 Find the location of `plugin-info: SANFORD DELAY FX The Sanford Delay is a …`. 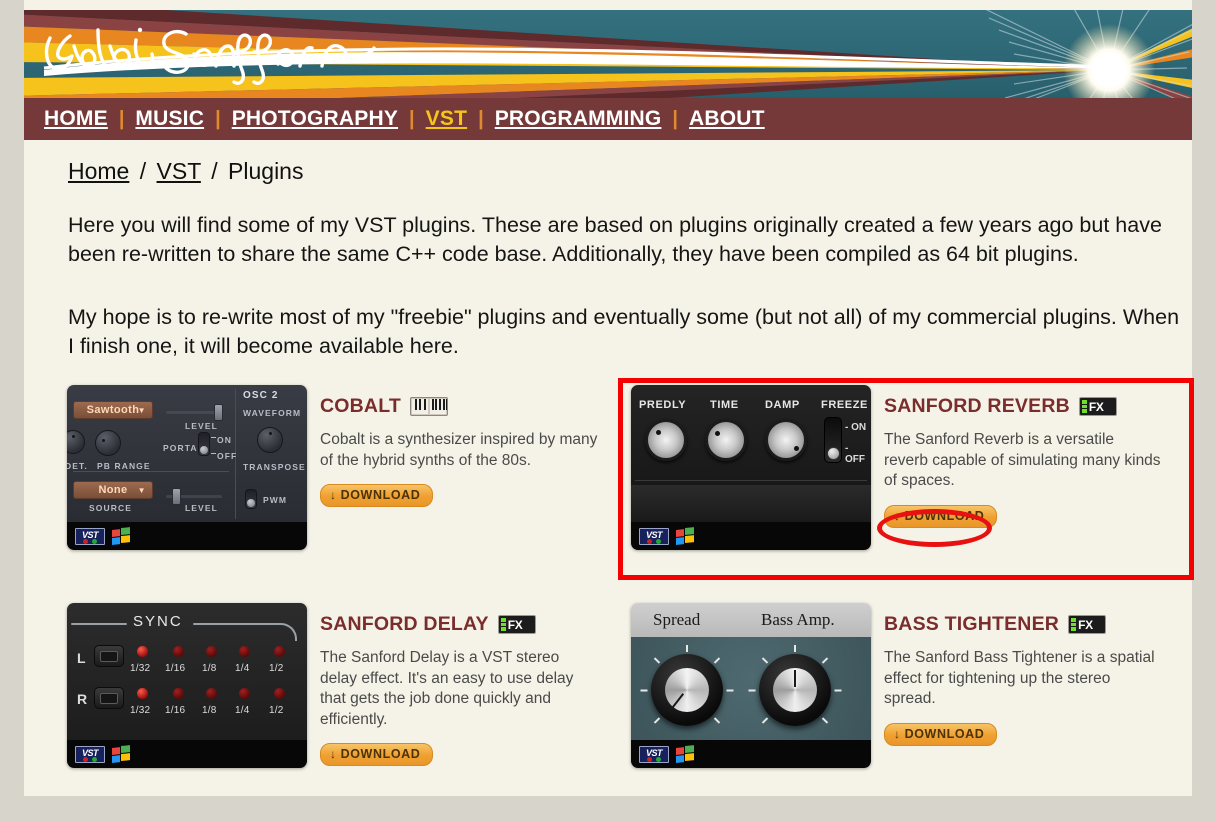

plugin-info: SANFORD DELAY FX The Sanford Delay is a … is located at coordinates (462, 685).